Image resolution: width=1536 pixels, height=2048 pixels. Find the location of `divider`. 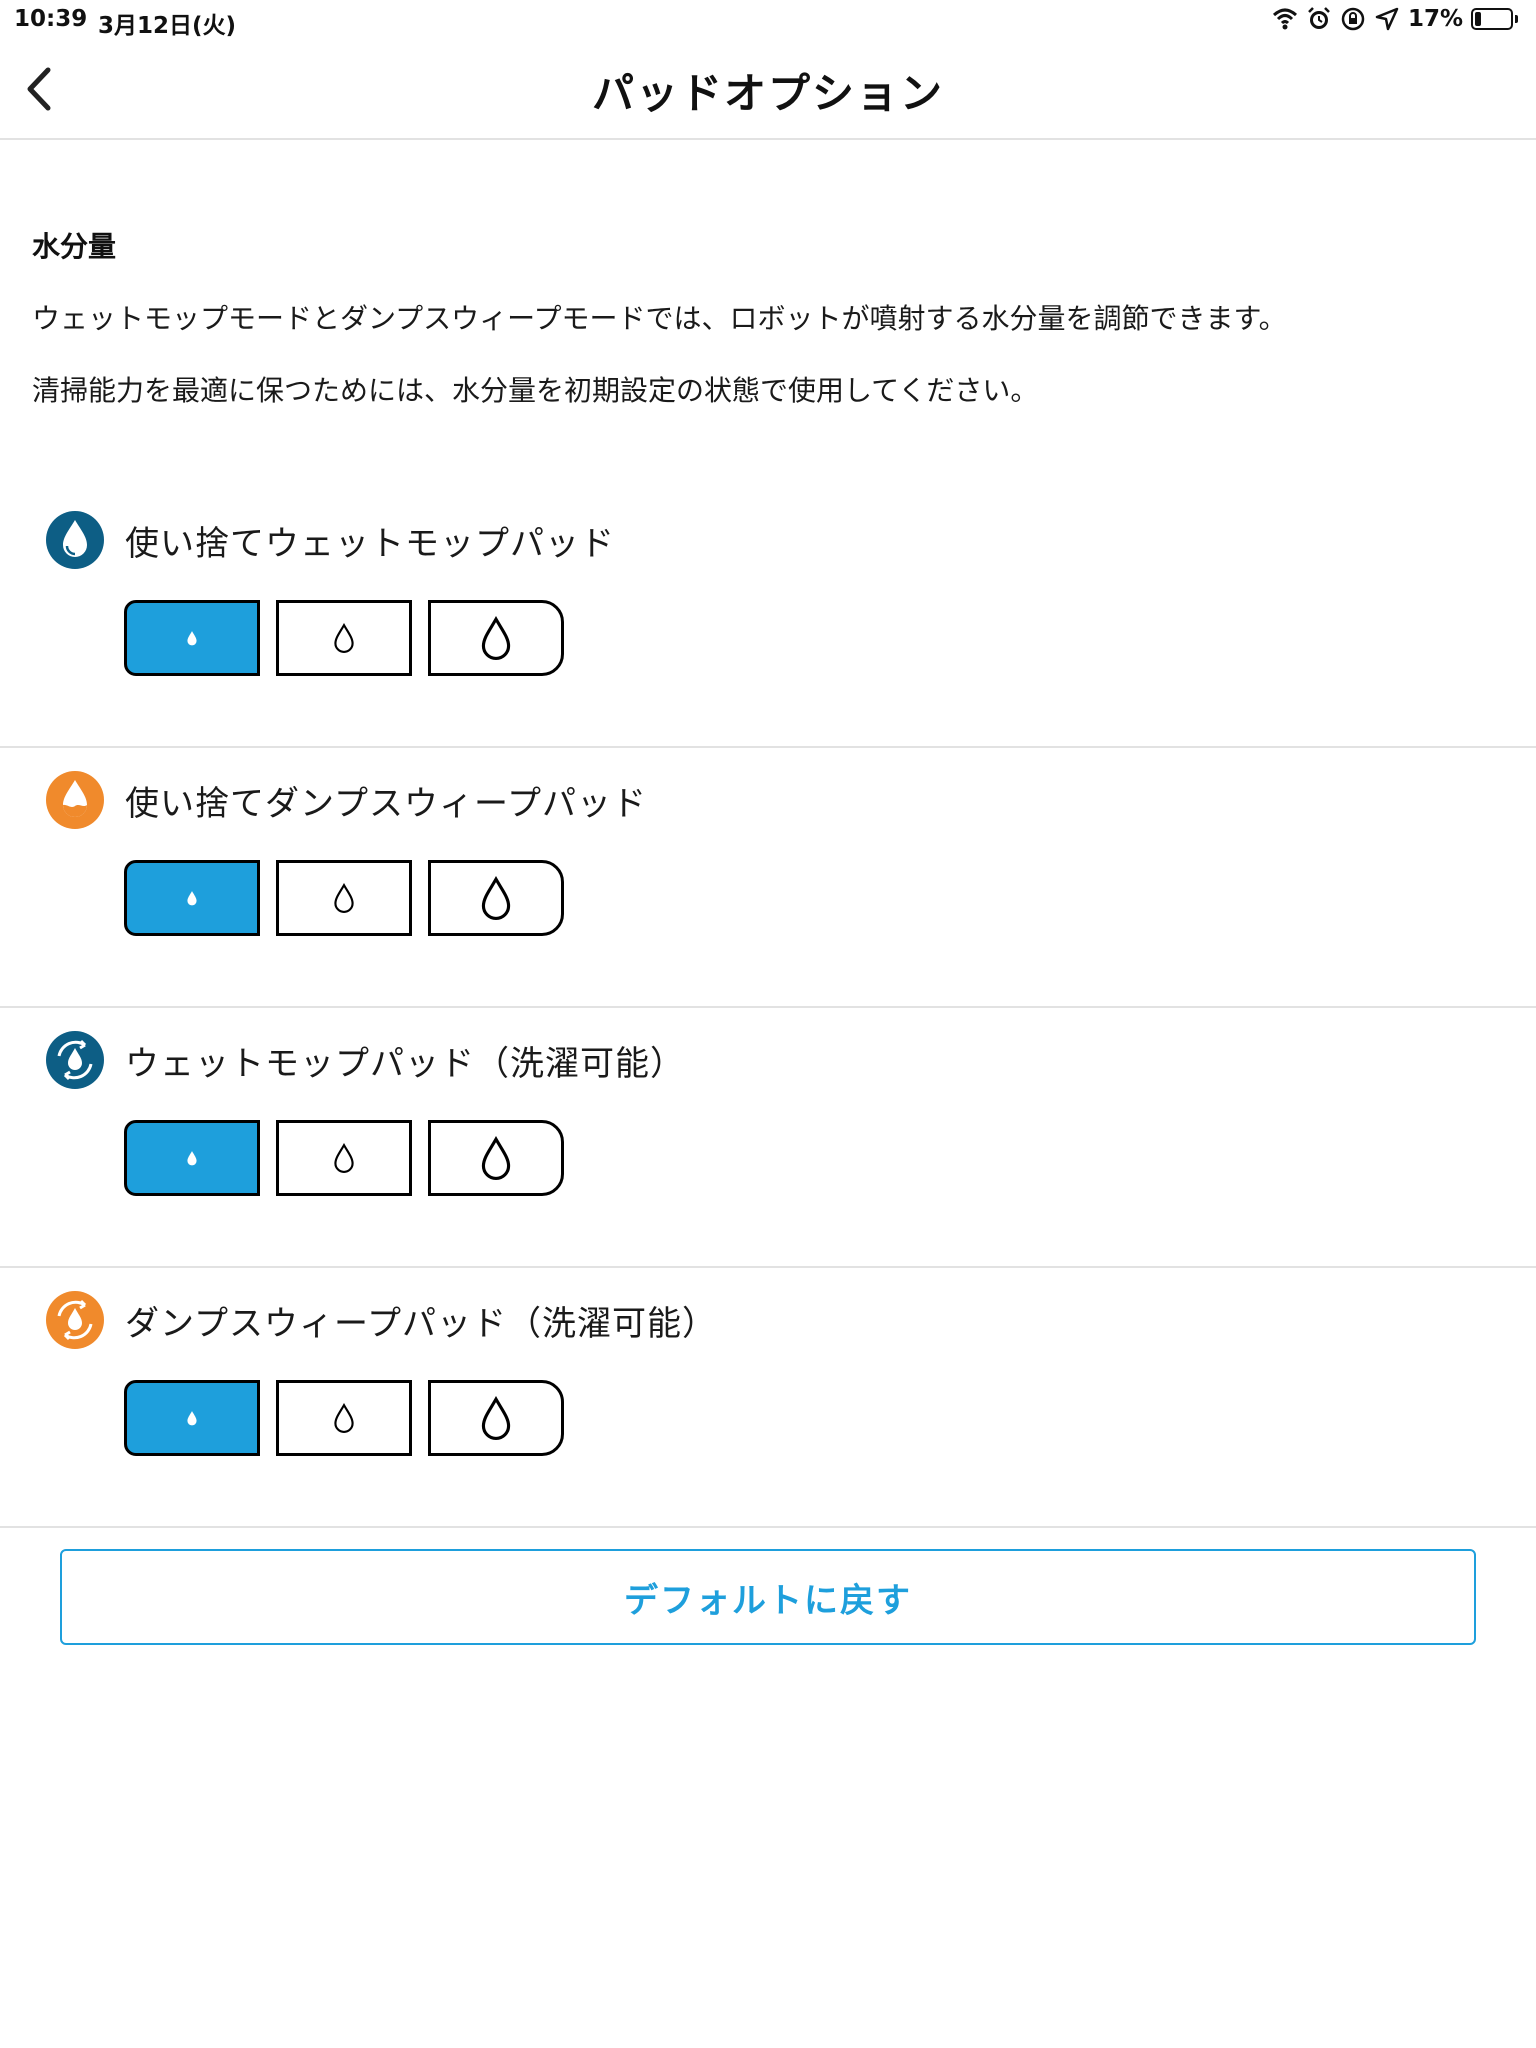

divider is located at coordinates (768, 1527).